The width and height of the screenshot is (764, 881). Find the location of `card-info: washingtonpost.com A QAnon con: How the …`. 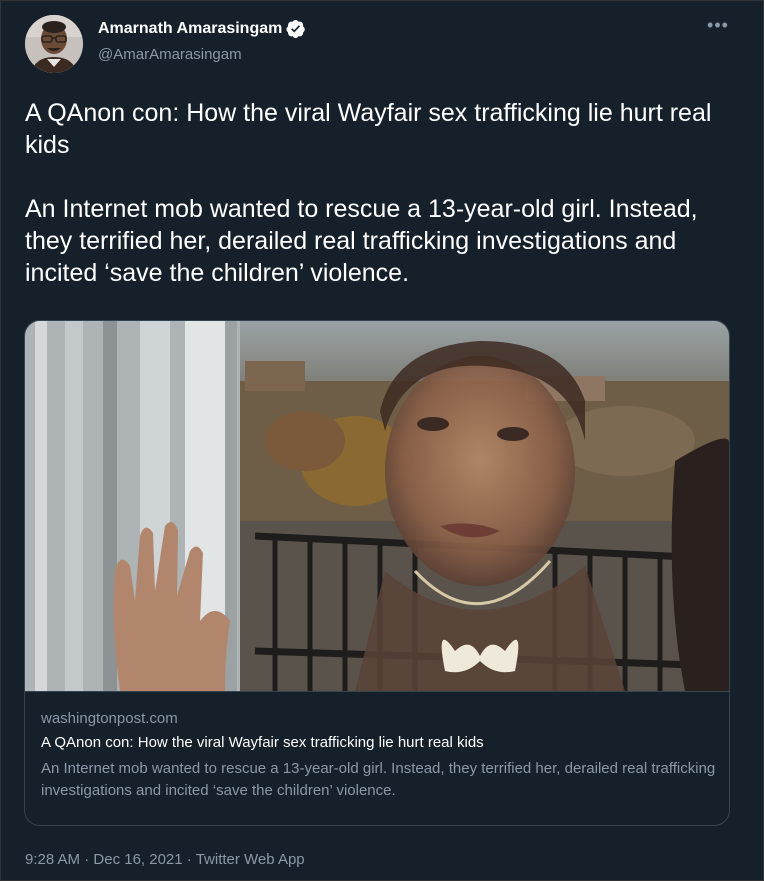

card-info: washingtonpost.com A QAnon con: How the … is located at coordinates (377, 758).